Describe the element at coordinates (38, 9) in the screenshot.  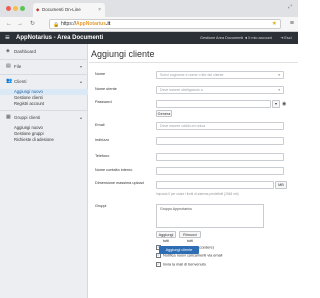
I see `page-favicon-icon: ◆` at that location.